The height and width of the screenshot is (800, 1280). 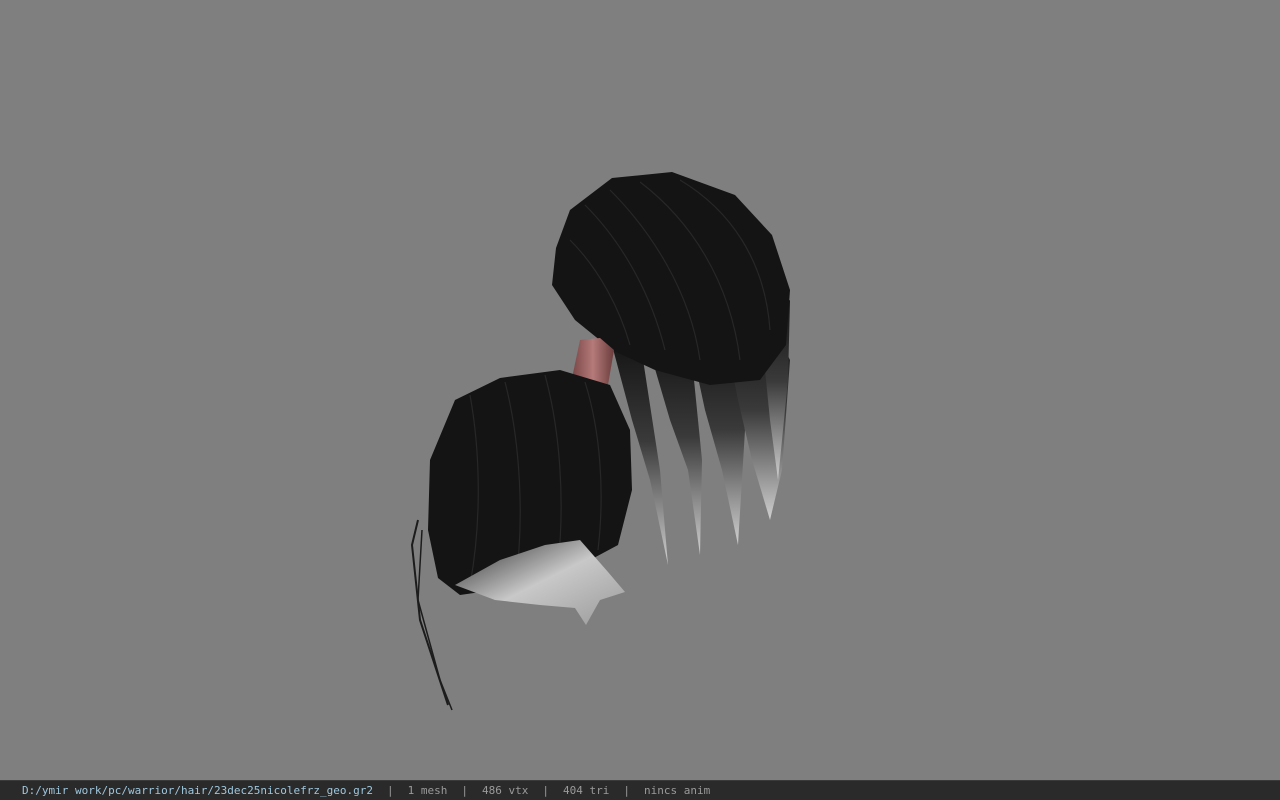 What do you see at coordinates (677, 790) in the screenshot?
I see `animation-status: nincs anim` at bounding box center [677, 790].